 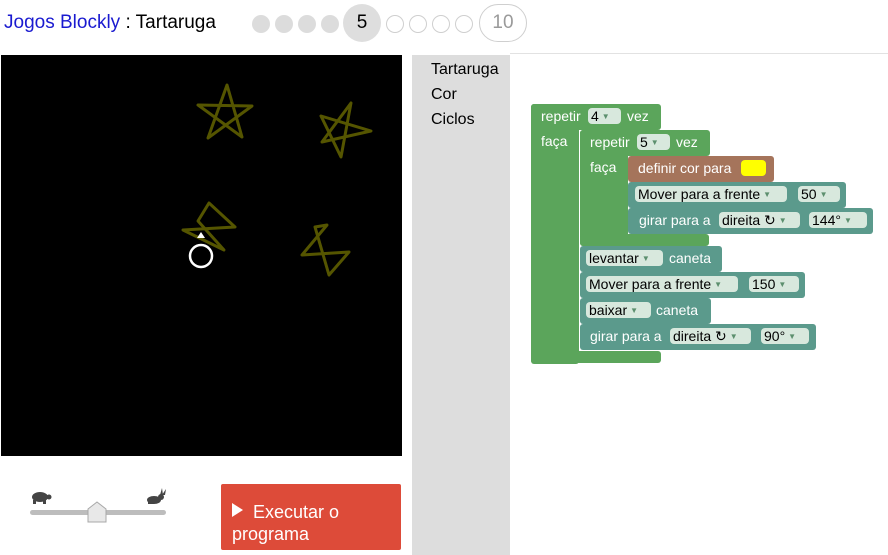 What do you see at coordinates (608, 310) in the screenshot?
I see `pen-mode-value: baixar` at bounding box center [608, 310].